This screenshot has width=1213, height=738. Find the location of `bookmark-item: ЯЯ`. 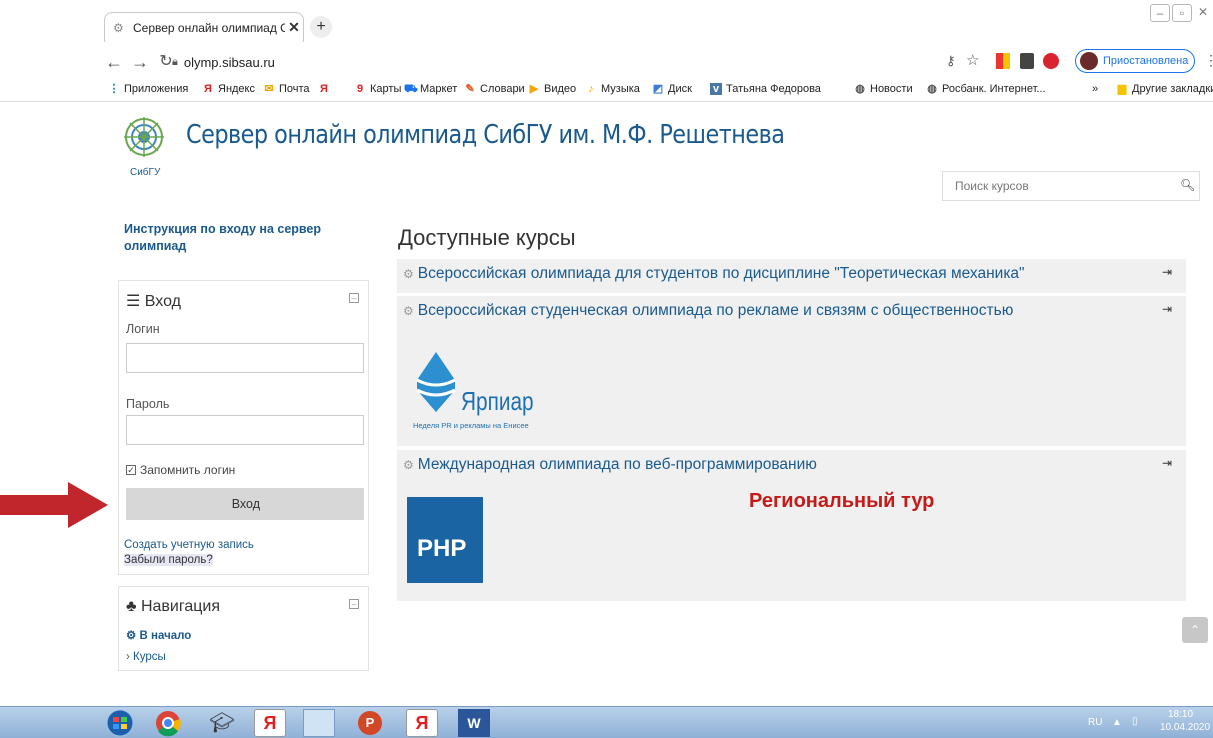

bookmark-item: ЯЯ is located at coordinates (326, 89).